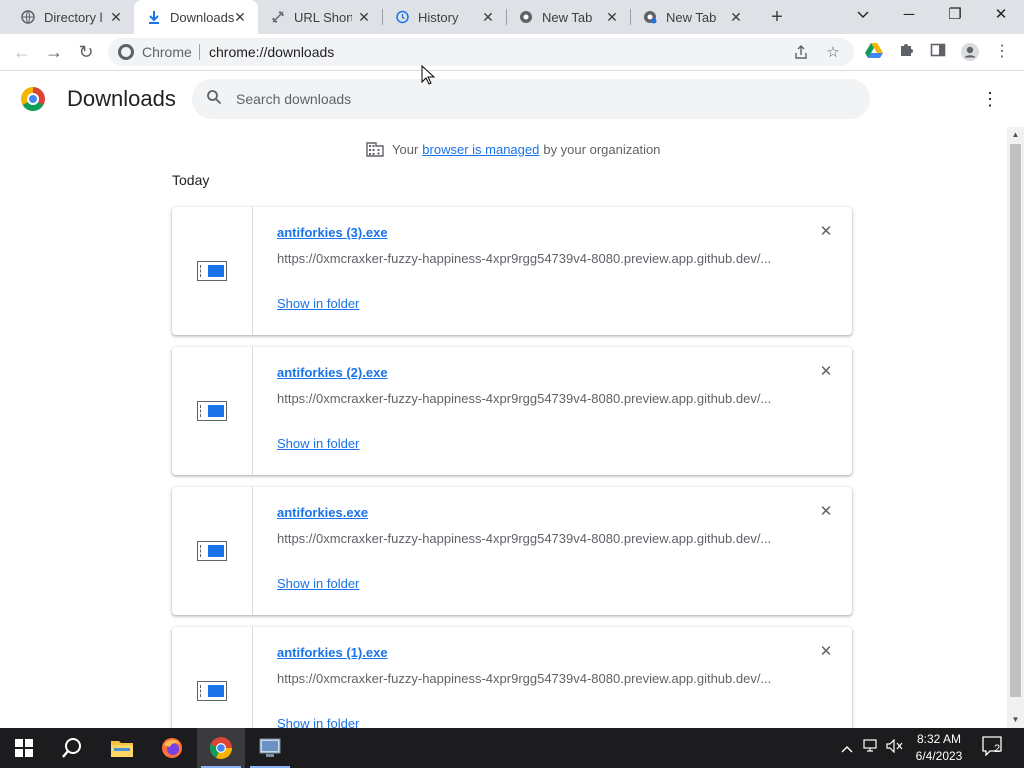 The image size is (1024, 768). What do you see at coordinates (955, 15) in the screenshot?
I see `restore-button: ❐` at bounding box center [955, 15].